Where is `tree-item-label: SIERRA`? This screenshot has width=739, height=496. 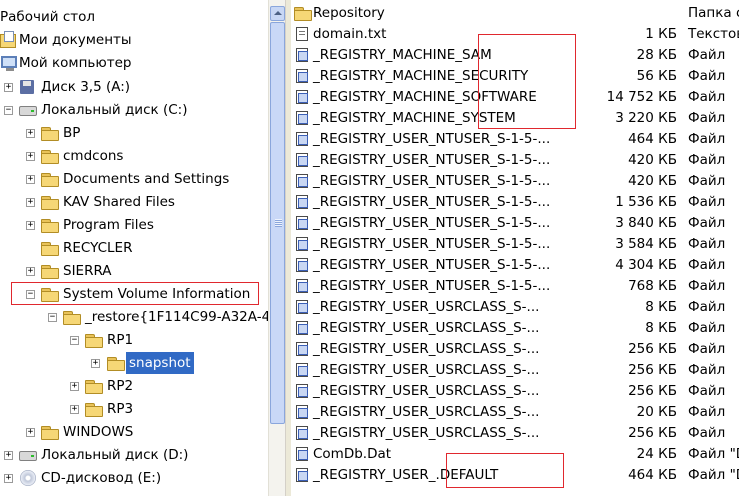 tree-item-label: SIERRA is located at coordinates (87, 271).